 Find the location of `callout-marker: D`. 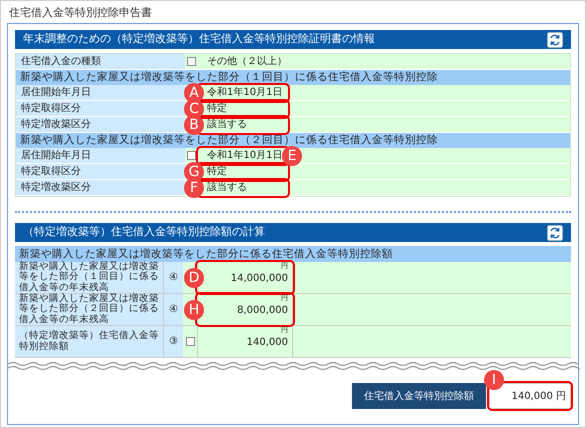

callout-marker: D is located at coordinates (194, 278).